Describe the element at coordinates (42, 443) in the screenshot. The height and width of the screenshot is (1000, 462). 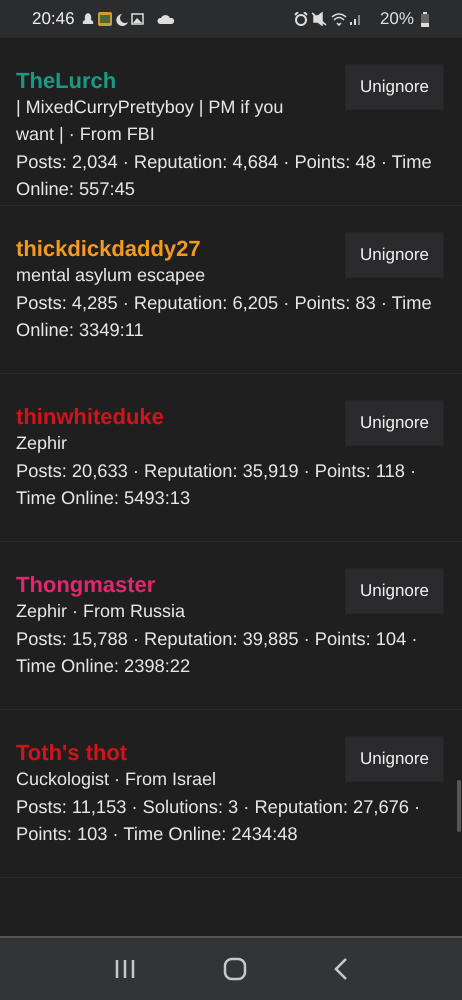
I see `member-title: Zephir` at that location.